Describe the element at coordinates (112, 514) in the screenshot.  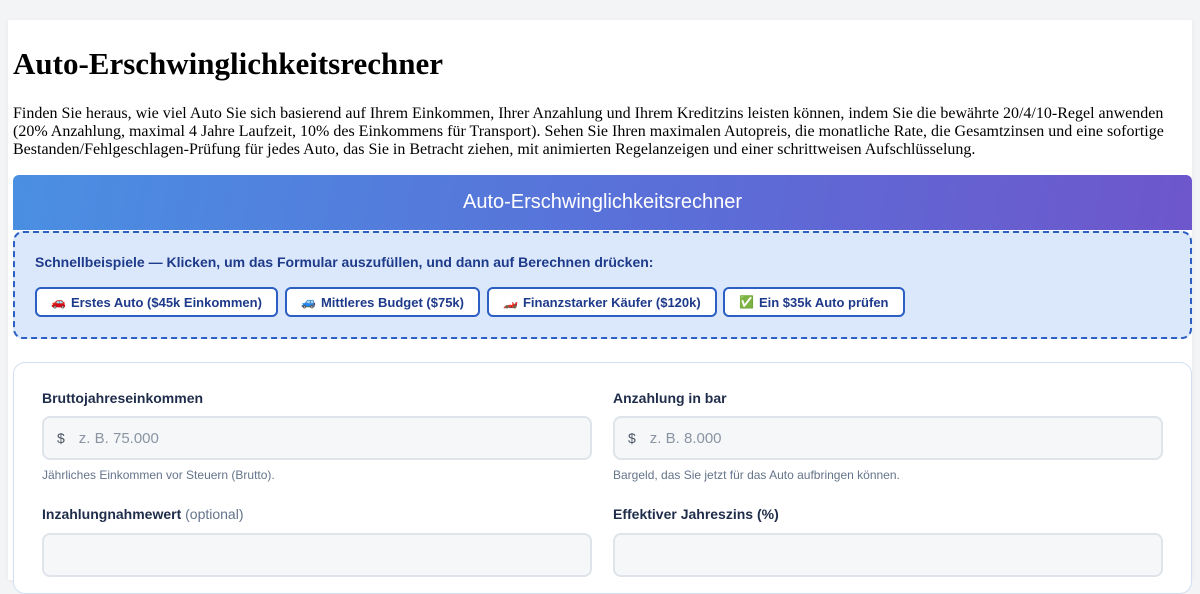
I see `trade-in-label-text: Inzahlungnahmewert` at that location.